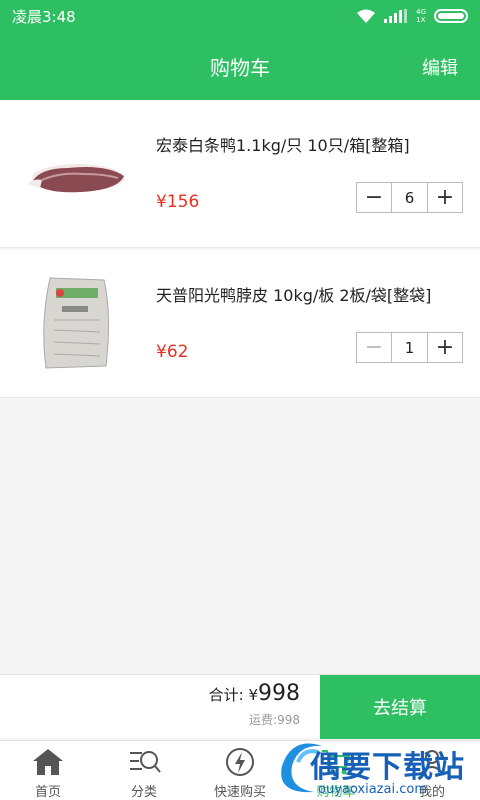 The width and height of the screenshot is (480, 800). Describe the element at coordinates (145, 762) in the screenshot. I see `category-search-icon` at that location.